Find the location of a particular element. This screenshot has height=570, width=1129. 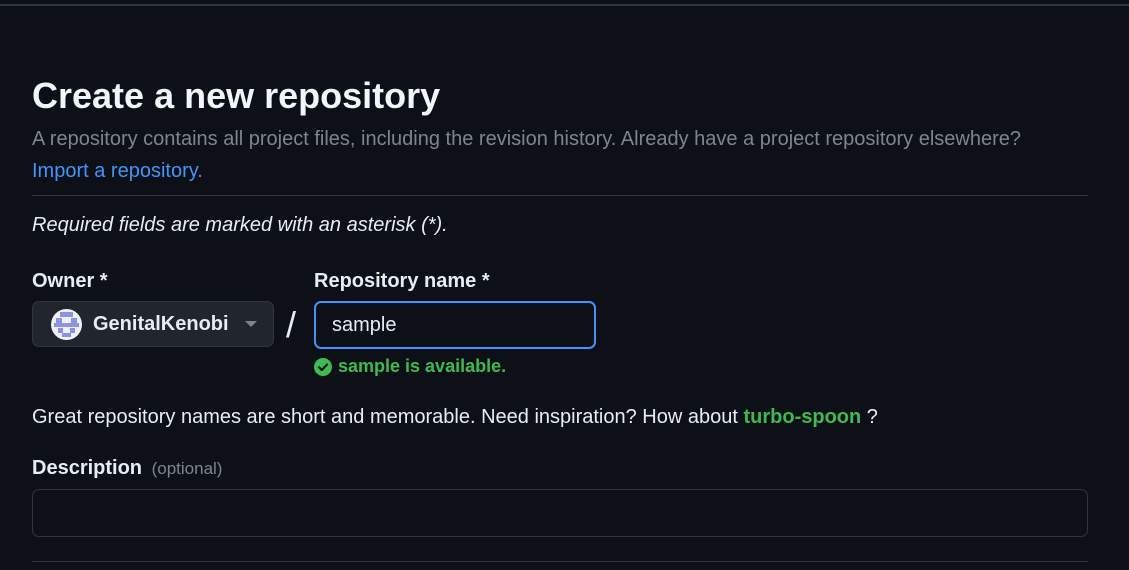

check-circle-icon is located at coordinates (323, 366).